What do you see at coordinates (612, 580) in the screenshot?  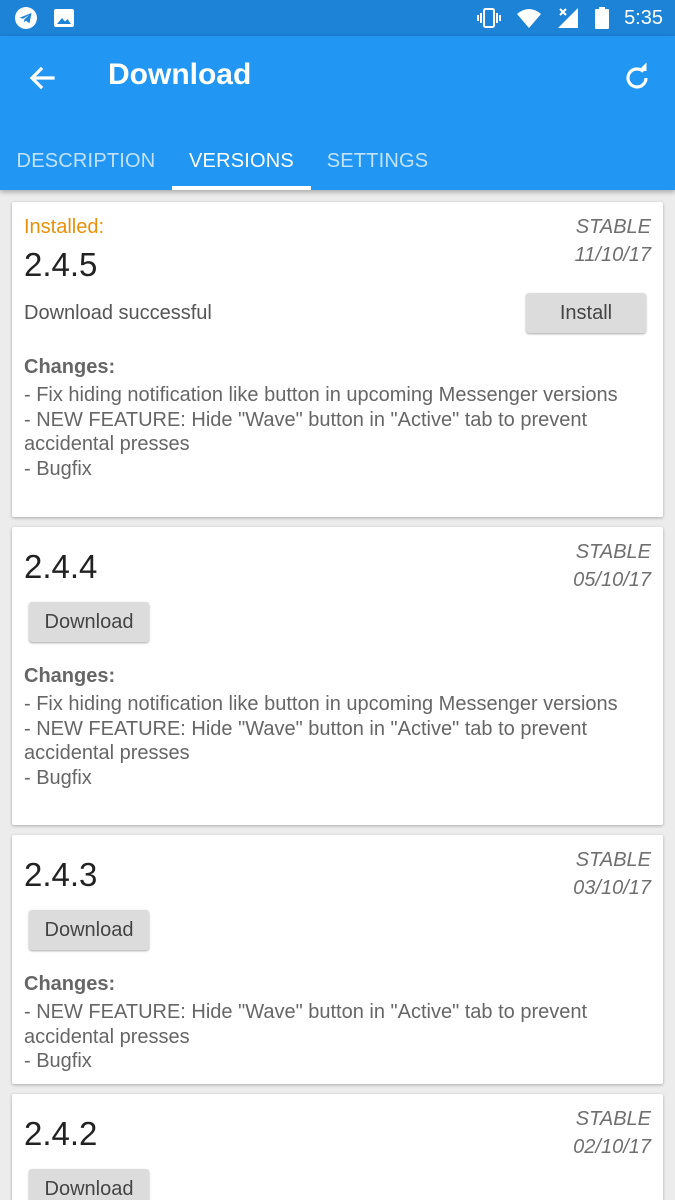 I see `release-date: 05/10/17` at bounding box center [612, 580].